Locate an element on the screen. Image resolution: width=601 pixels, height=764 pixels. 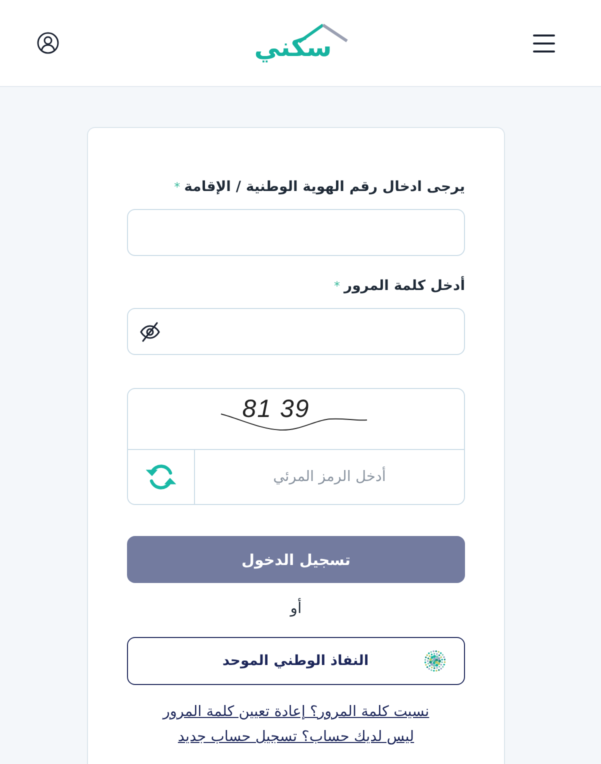
or-separator: أو is located at coordinates (296, 608).